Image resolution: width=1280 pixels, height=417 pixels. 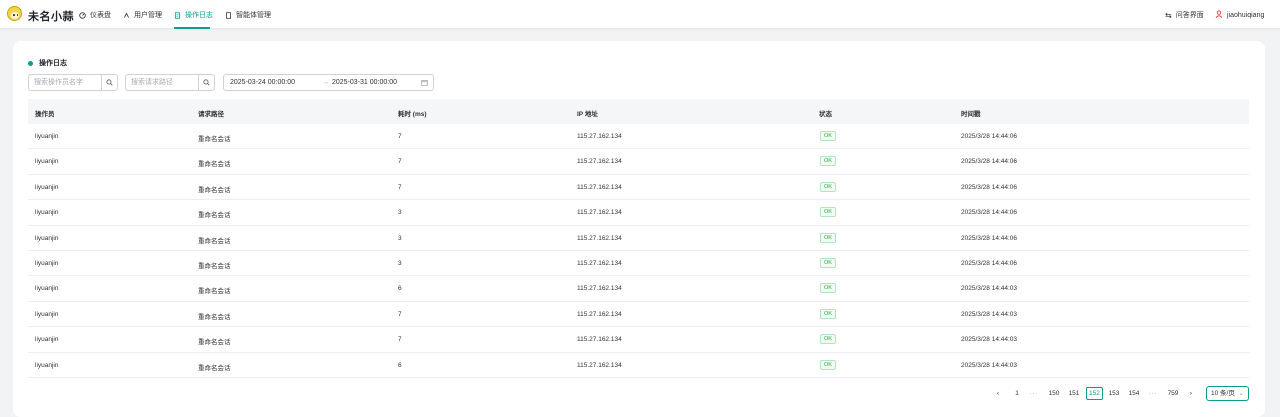 What do you see at coordinates (1017, 393) in the screenshot?
I see `page-button: 1` at bounding box center [1017, 393].